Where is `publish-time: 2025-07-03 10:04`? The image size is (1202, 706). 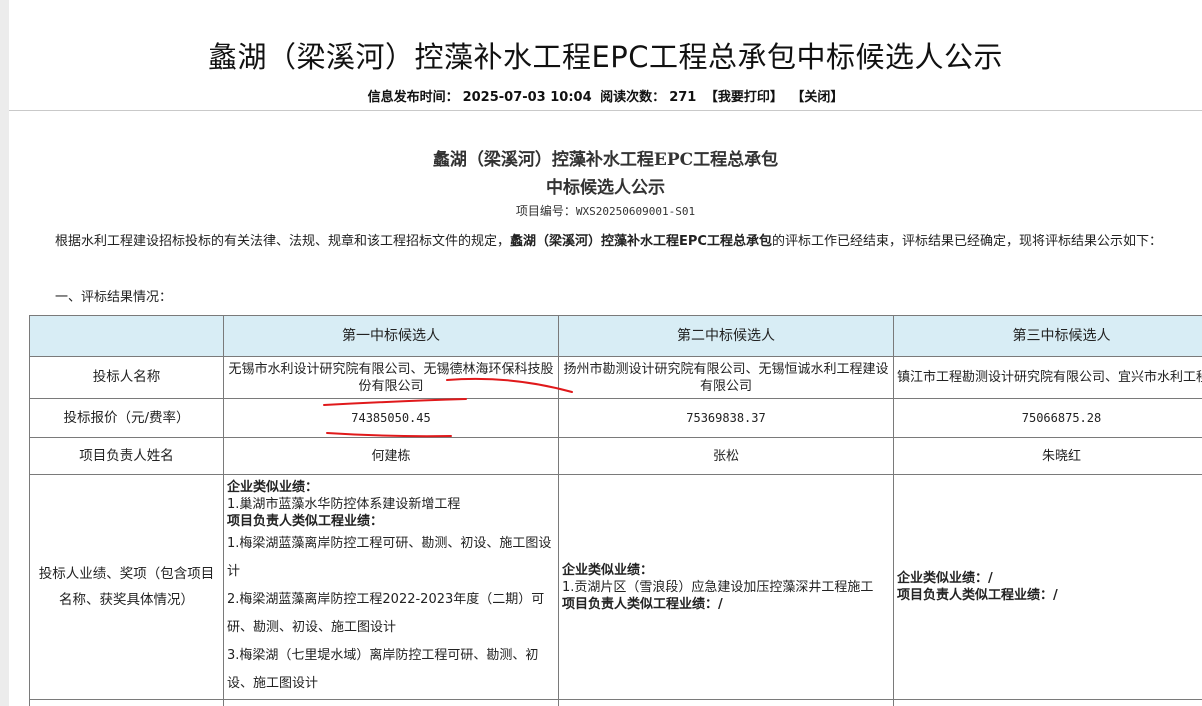 publish-time: 2025-07-03 10:04 is located at coordinates (527, 97).